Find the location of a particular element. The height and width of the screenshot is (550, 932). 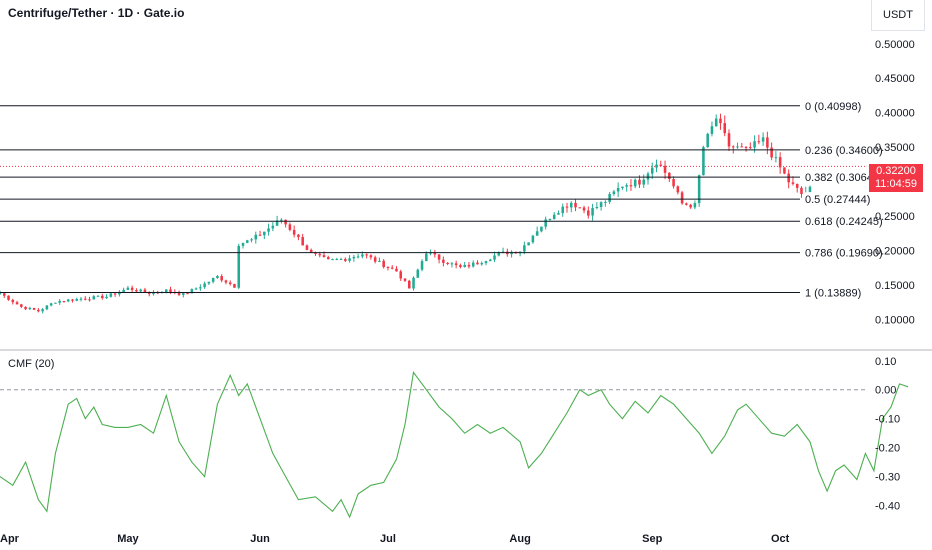

cmf-tick-label: 0.00 is located at coordinates (885, 391).